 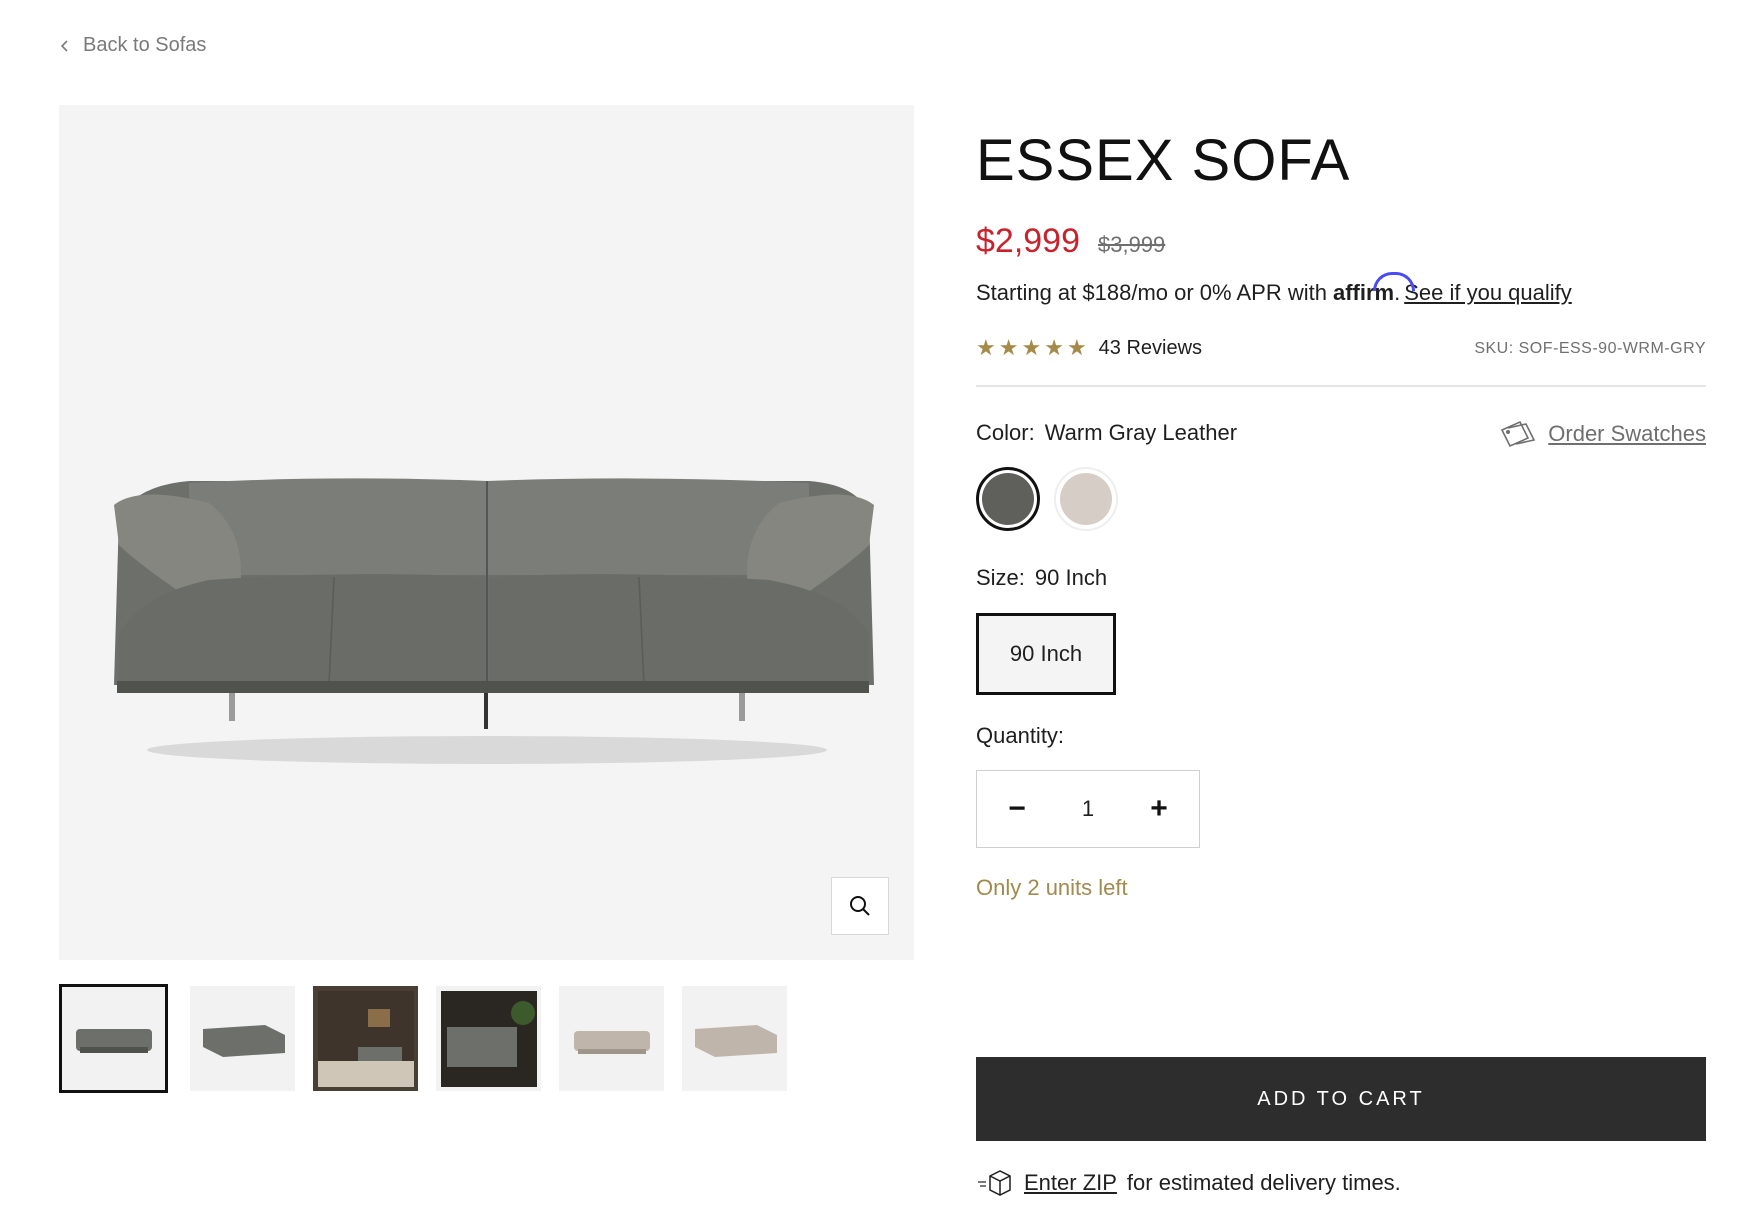 I want to click on size-option-90-inch: 90 Inch, so click(x=1046, y=654).